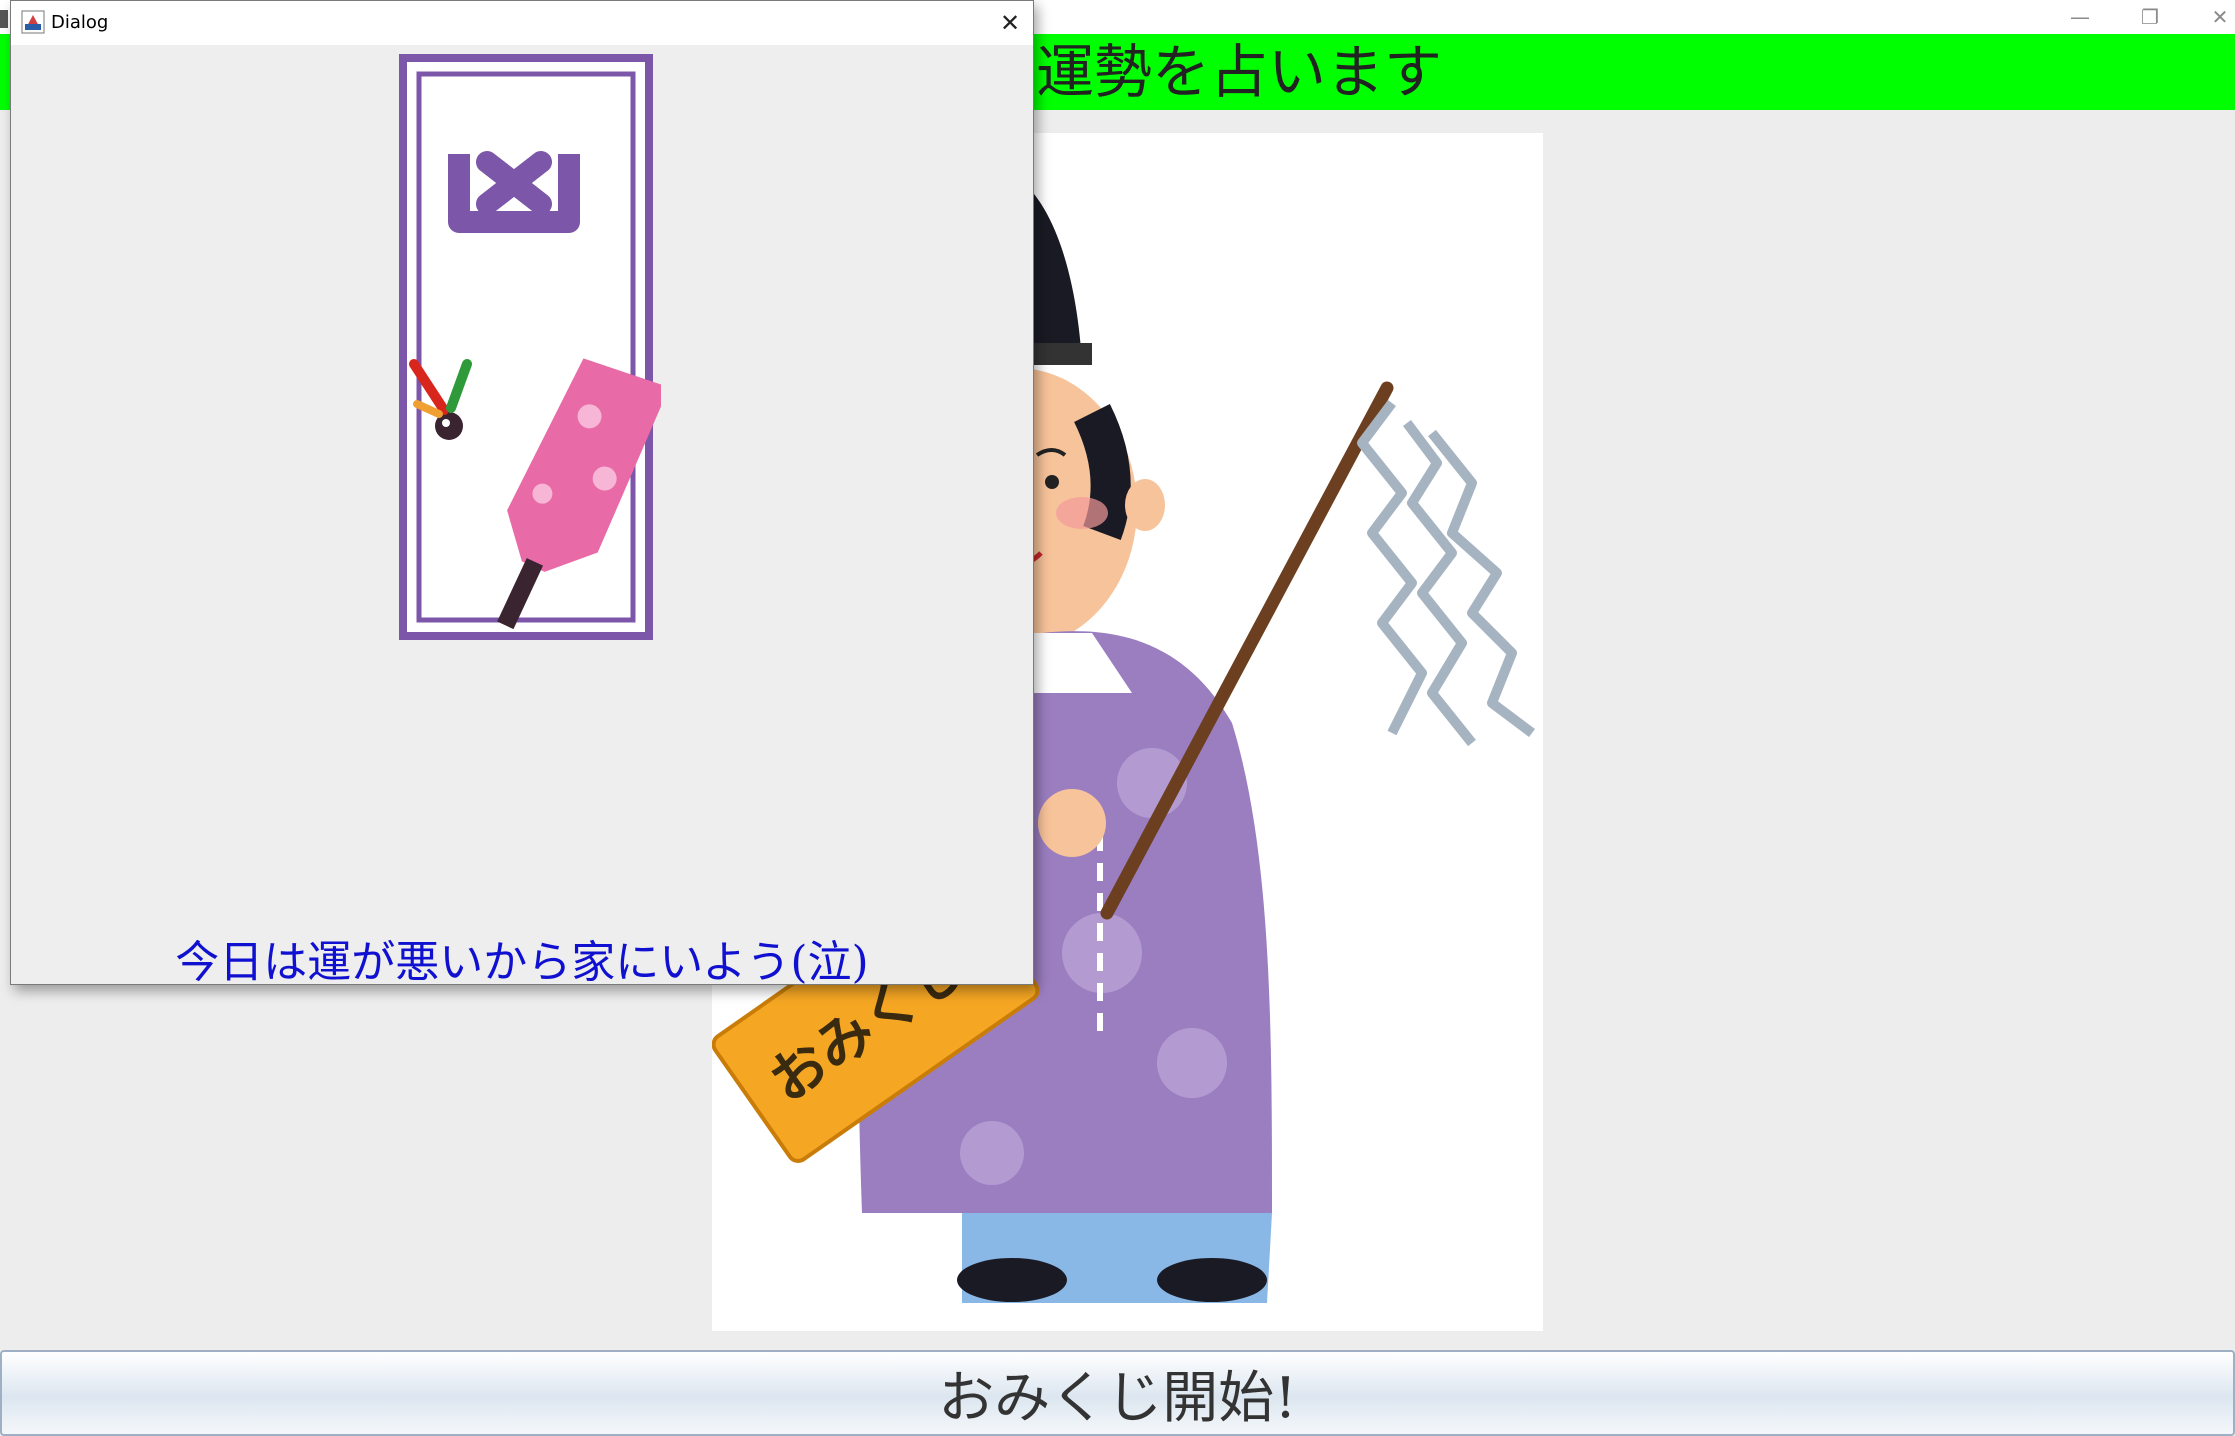  Describe the element at coordinates (33, 22) in the screenshot. I see `java-app-icon` at that location.